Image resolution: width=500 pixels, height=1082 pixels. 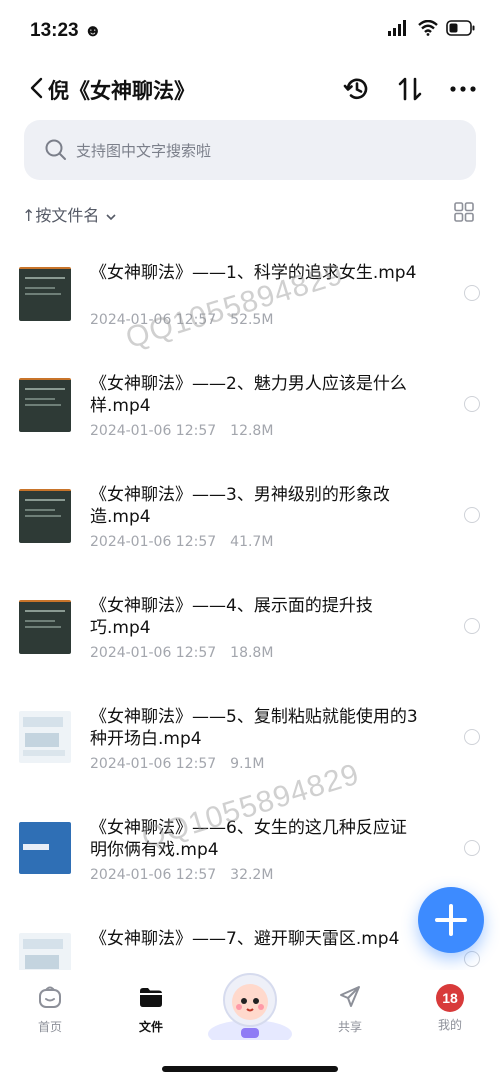 I want to click on avatar: 18, so click(x=450, y=998).